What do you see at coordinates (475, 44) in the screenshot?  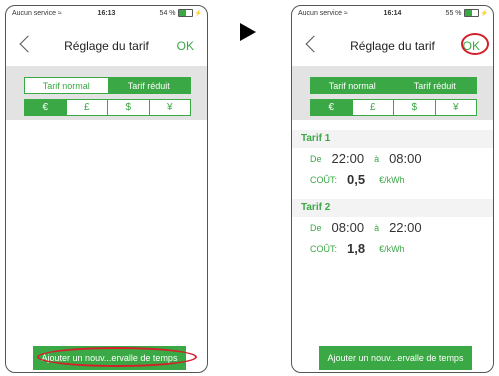 I see `highlight-circle` at bounding box center [475, 44].